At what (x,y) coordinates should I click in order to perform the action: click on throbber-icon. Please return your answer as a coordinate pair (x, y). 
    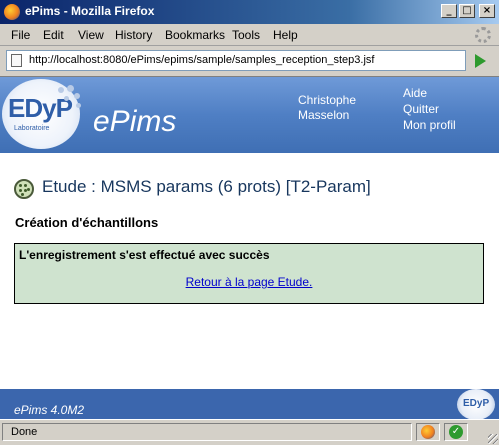
    Looking at the image, I should click on (483, 35).